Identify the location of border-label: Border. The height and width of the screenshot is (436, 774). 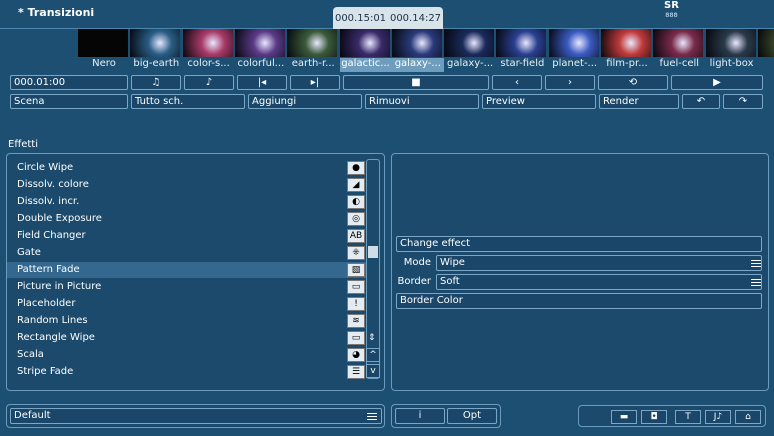
(414, 281).